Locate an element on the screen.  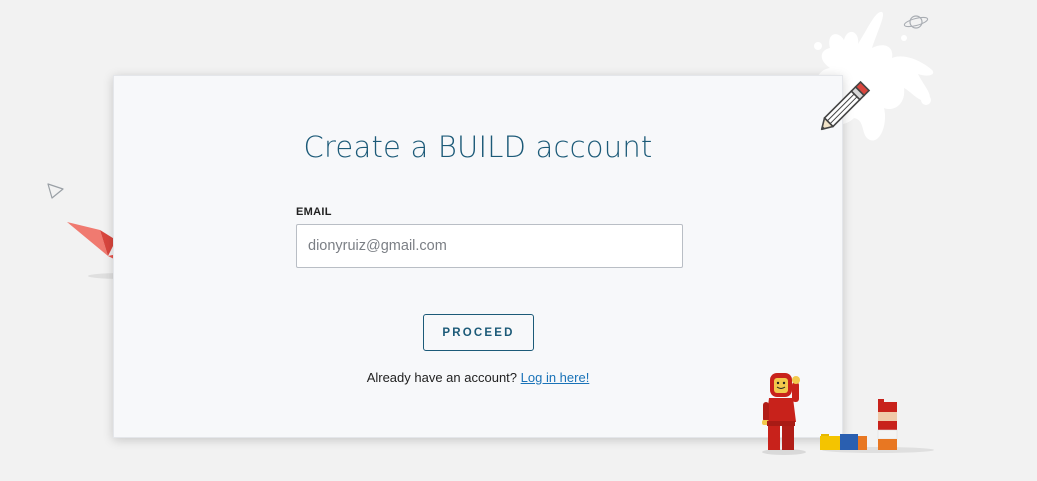
proceed-button: PROCEED is located at coordinates (478, 332).